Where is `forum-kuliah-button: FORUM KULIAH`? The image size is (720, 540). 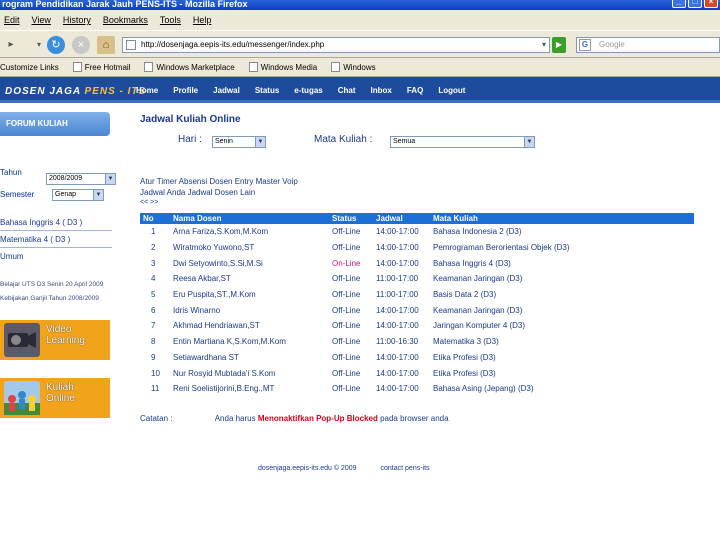
forum-kuliah-button: FORUM KULIAH is located at coordinates (55, 124).